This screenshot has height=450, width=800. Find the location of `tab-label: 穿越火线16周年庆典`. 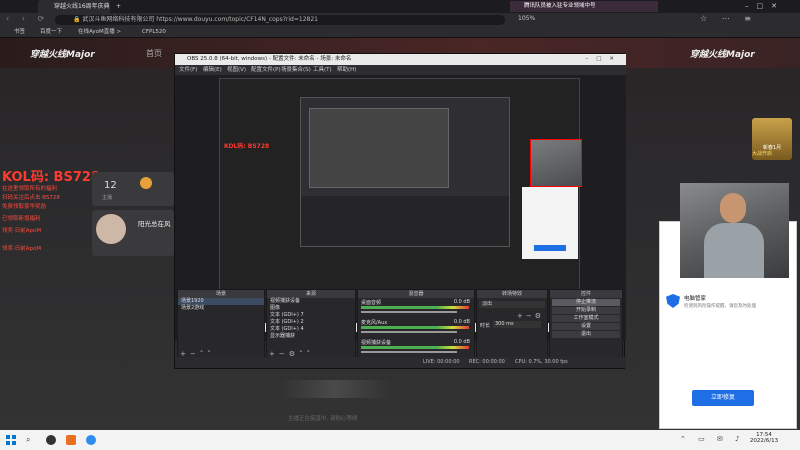

tab-label: 穿越火线16周年庆典 is located at coordinates (82, 6).